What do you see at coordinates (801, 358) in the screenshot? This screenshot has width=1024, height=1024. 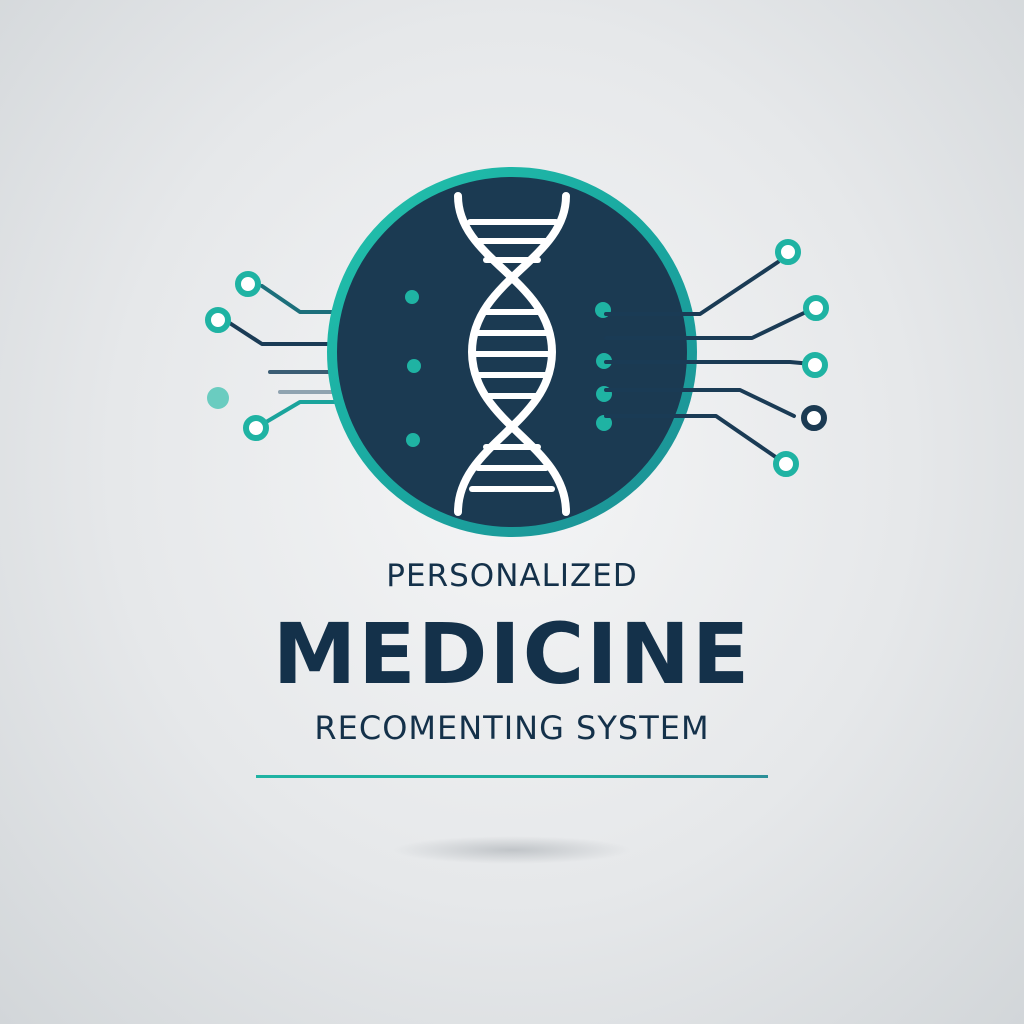 I see `right-circuit-nodes` at bounding box center [801, 358].